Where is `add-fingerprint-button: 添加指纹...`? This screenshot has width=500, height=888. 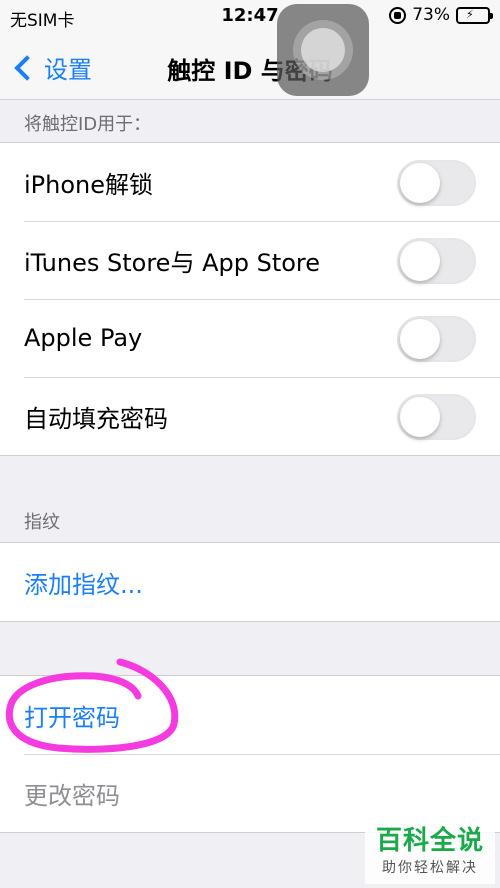 add-fingerprint-button: 添加指纹... is located at coordinates (250, 582).